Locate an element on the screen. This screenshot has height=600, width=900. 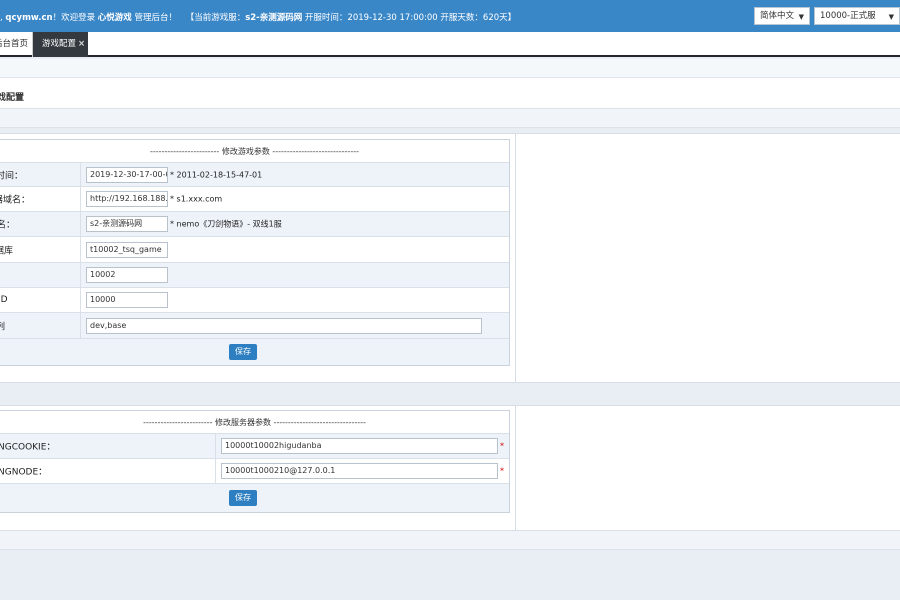
tab-game-config: 游戏配置 × is located at coordinates (60, 44).